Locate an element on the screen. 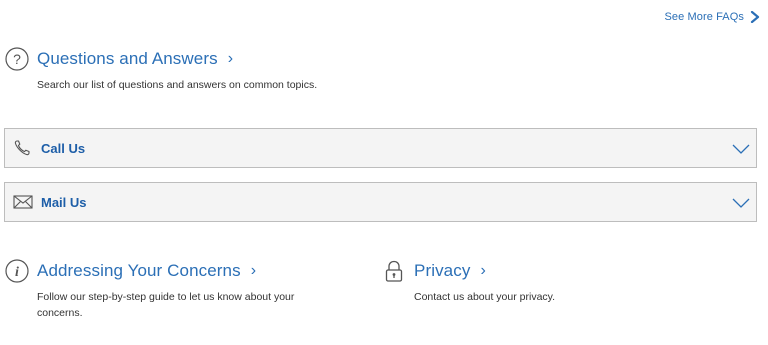 This screenshot has height=345, width=768. privacy-section: Privacy › Contact us about your privacy. is located at coordinates (562, 282).